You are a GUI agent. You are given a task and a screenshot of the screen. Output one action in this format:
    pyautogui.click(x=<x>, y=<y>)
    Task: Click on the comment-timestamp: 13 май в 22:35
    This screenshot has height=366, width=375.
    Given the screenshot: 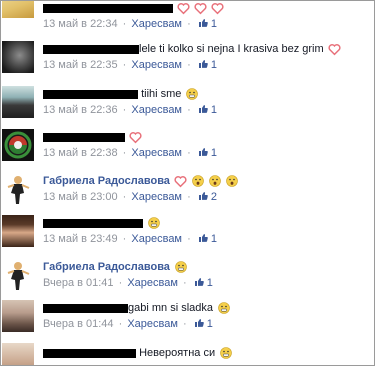 What is the action you would take?
    pyautogui.click(x=80, y=65)
    